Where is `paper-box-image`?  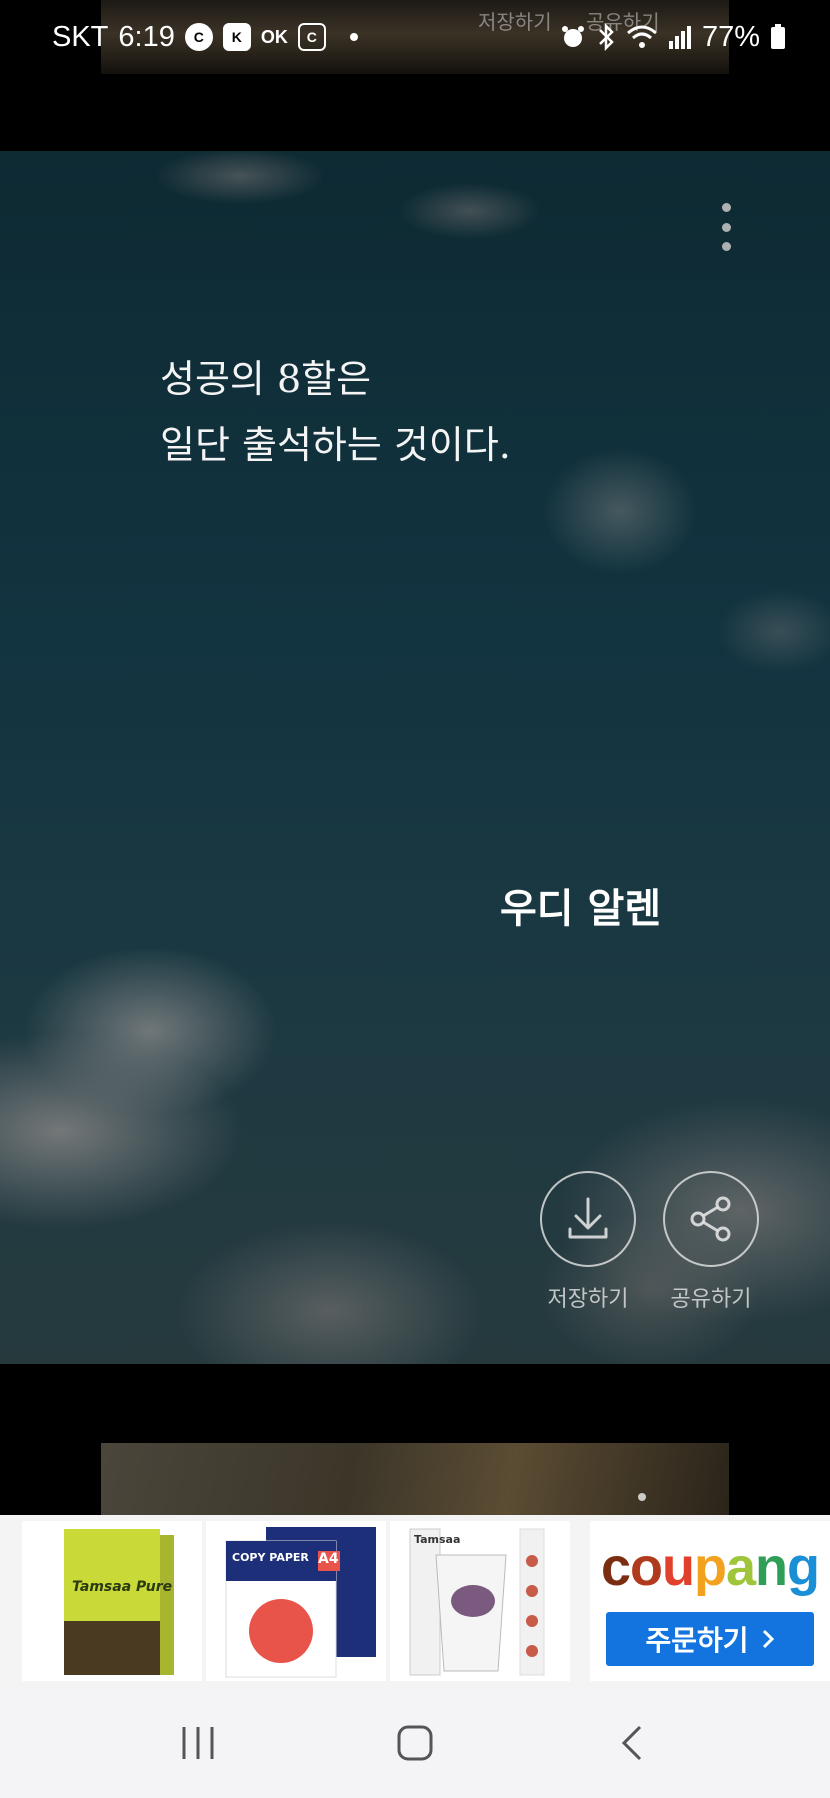
paper-box-image is located at coordinates (119, 1602).